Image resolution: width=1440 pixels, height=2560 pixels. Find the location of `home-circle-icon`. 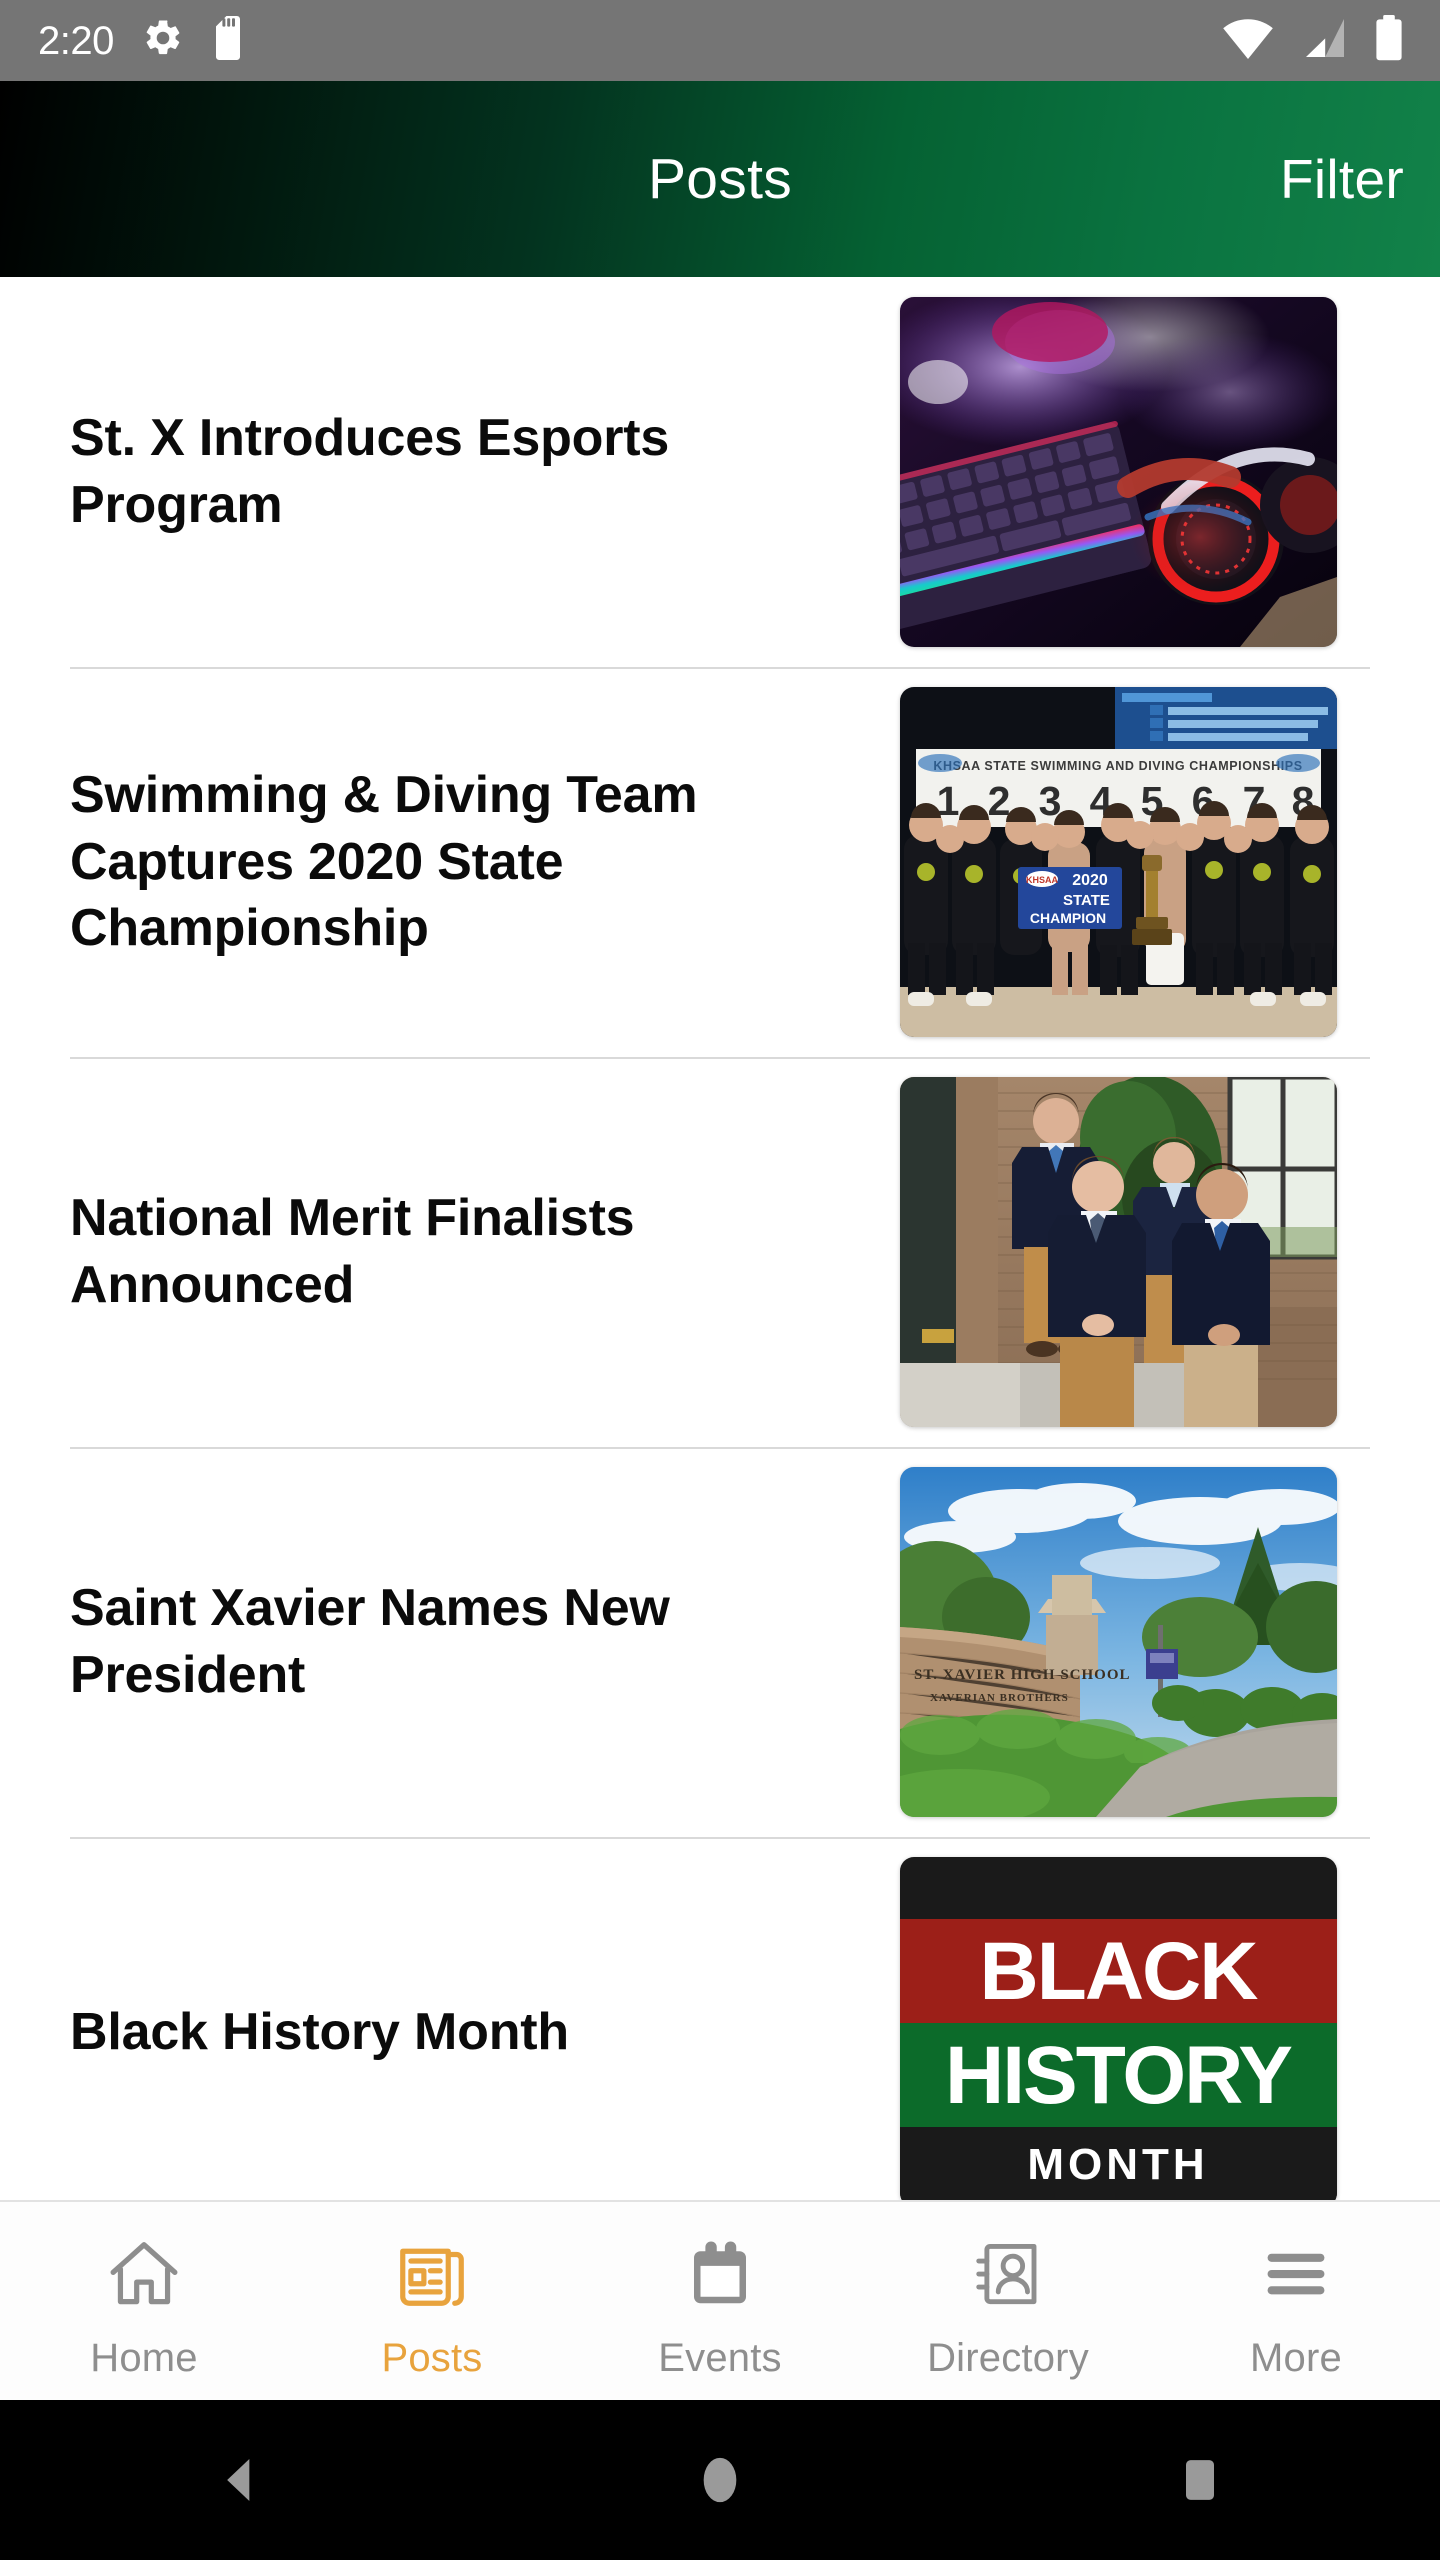

home-circle-icon is located at coordinates (720, 2480).